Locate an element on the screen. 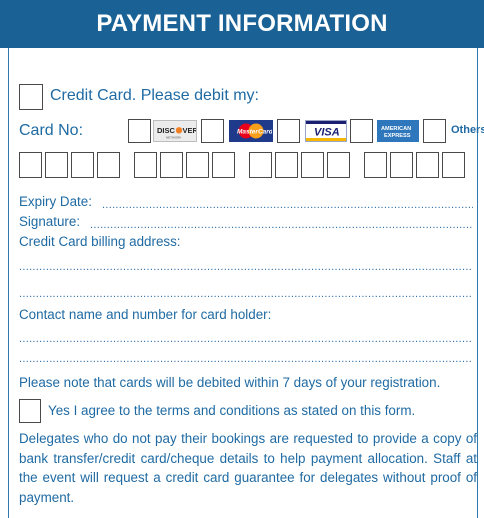  payment-header: PAYMENT INFORMATION is located at coordinates (242, 24).